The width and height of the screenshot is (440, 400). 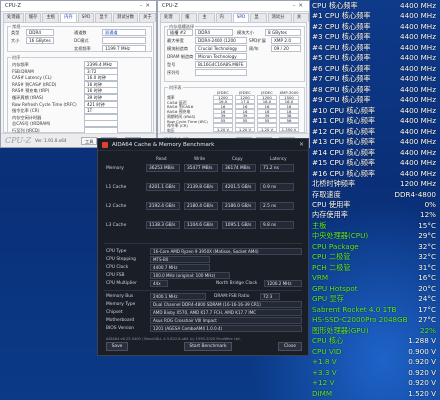 What do you see at coordinates (427, 236) in the screenshot?
I see `osd-row-value: 29°C` at bounding box center [427, 236].